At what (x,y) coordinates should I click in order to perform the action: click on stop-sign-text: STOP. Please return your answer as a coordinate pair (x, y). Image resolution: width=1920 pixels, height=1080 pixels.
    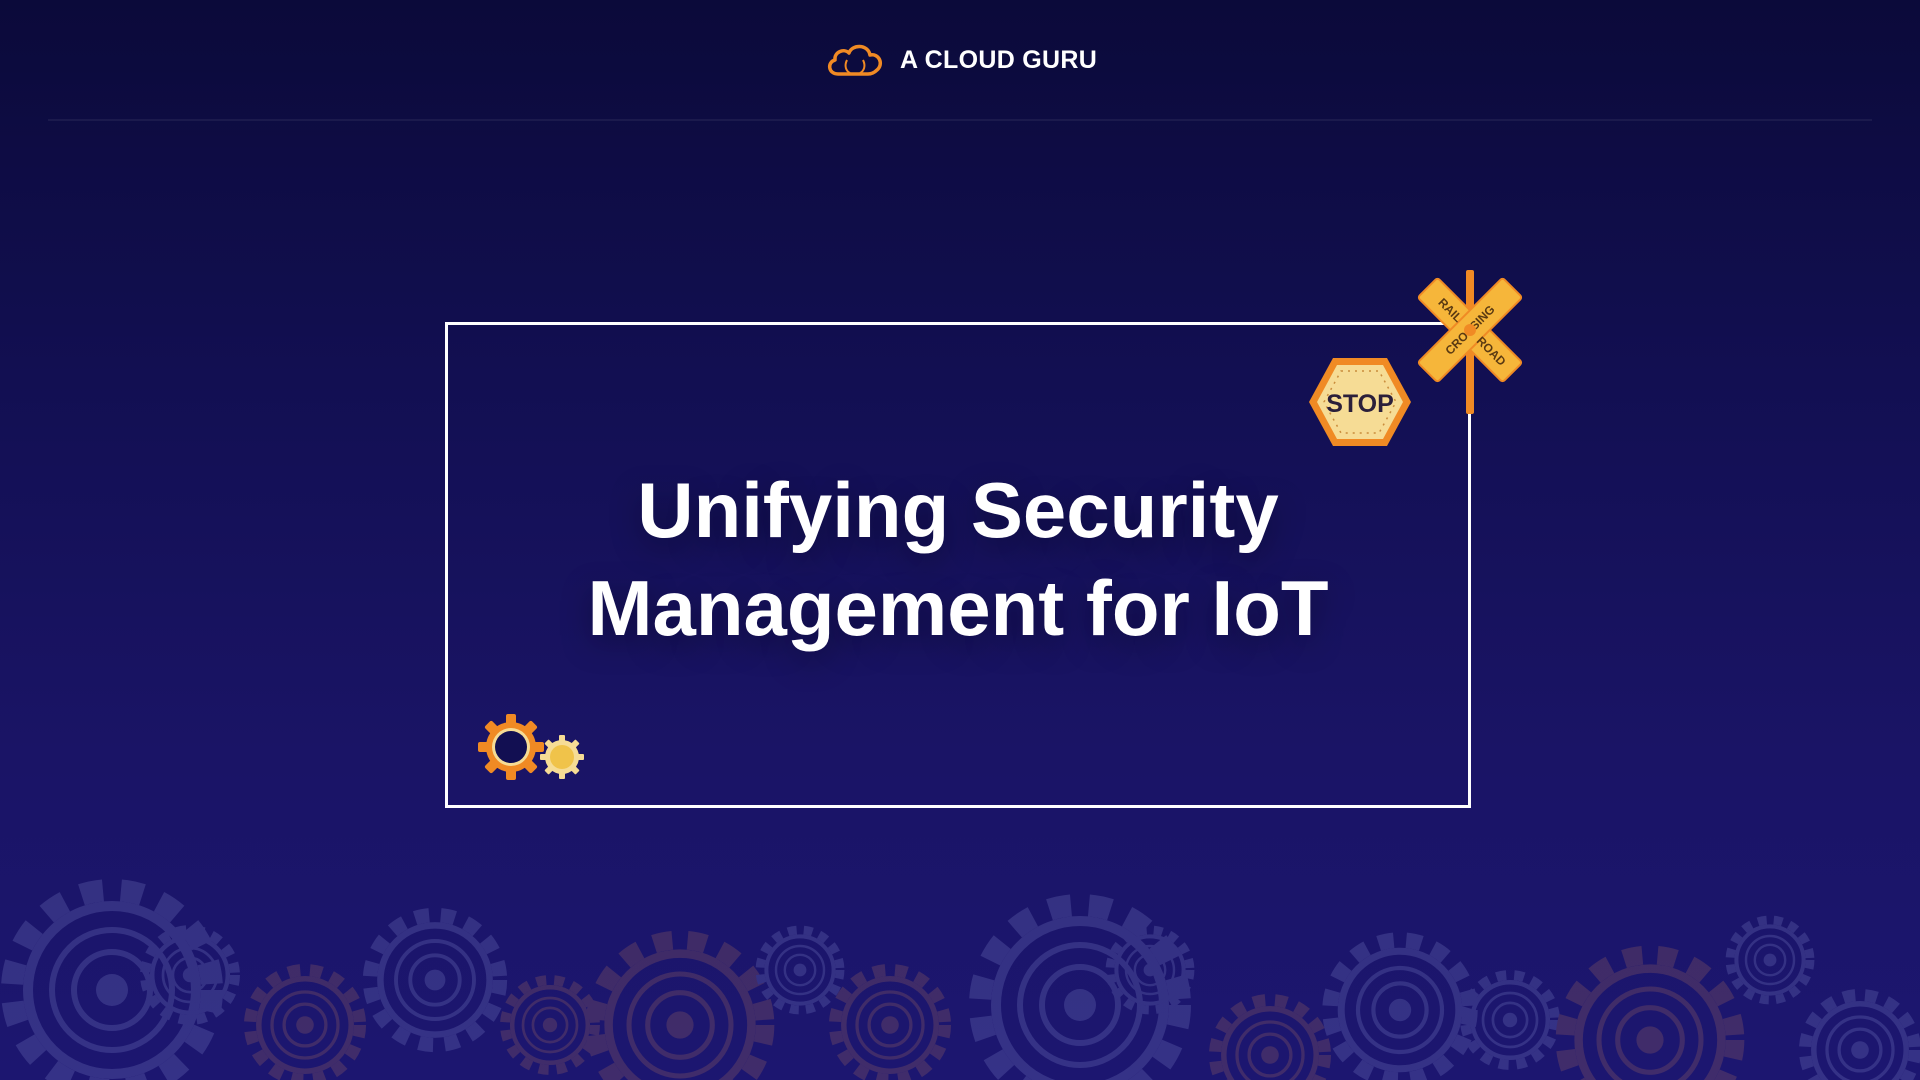
    Looking at the image, I should click on (1360, 404).